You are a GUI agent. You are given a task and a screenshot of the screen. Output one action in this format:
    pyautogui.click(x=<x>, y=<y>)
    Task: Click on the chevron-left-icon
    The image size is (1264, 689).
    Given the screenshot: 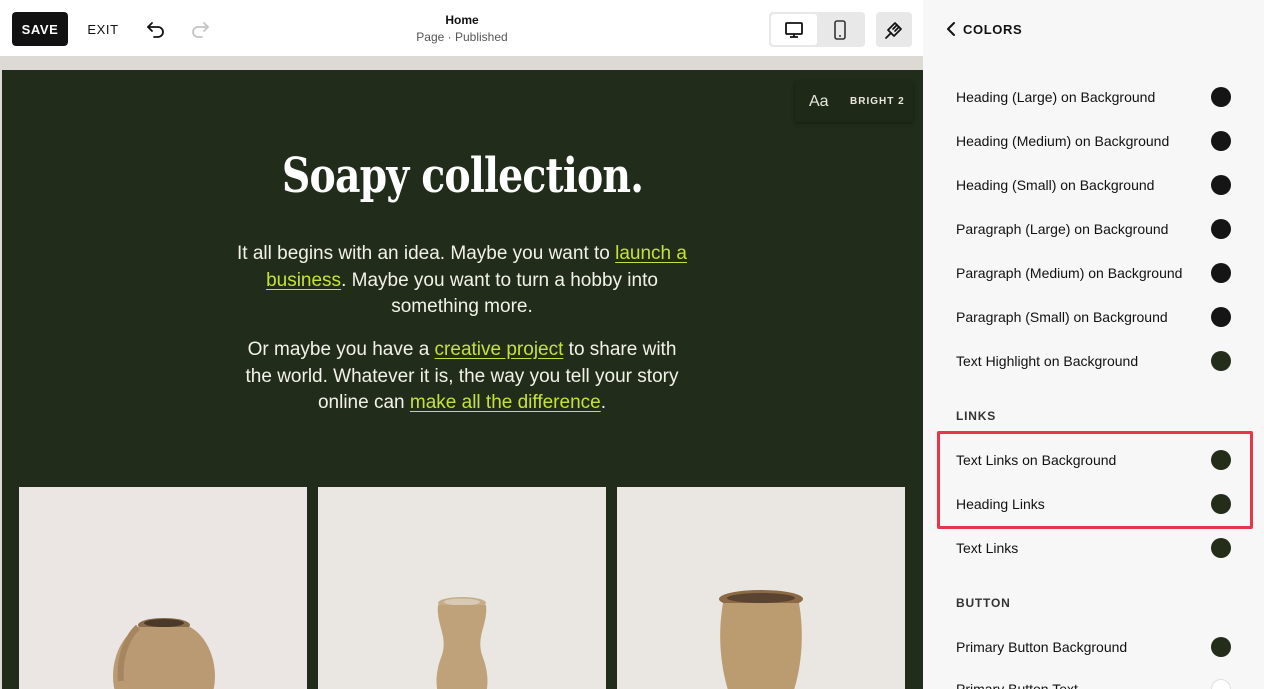 What is the action you would take?
    pyautogui.click(x=951, y=29)
    